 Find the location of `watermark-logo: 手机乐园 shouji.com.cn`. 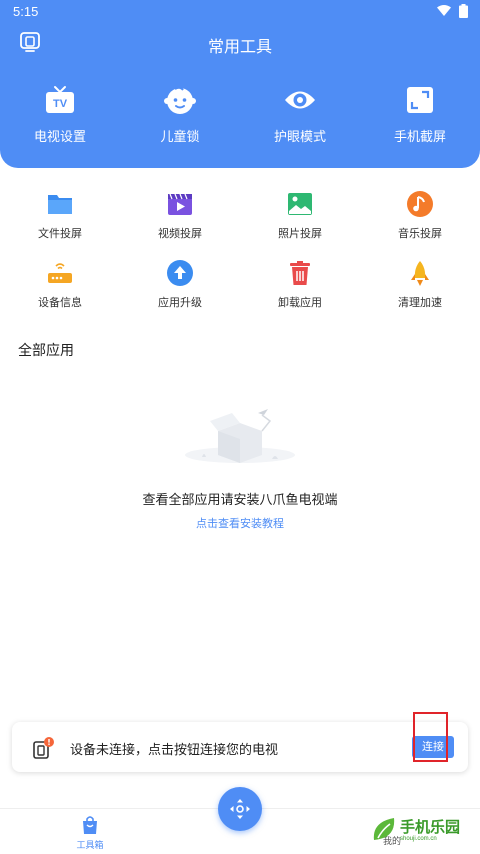

watermark-logo: 手机乐园 shouji.com.cn is located at coordinates (423, 829).